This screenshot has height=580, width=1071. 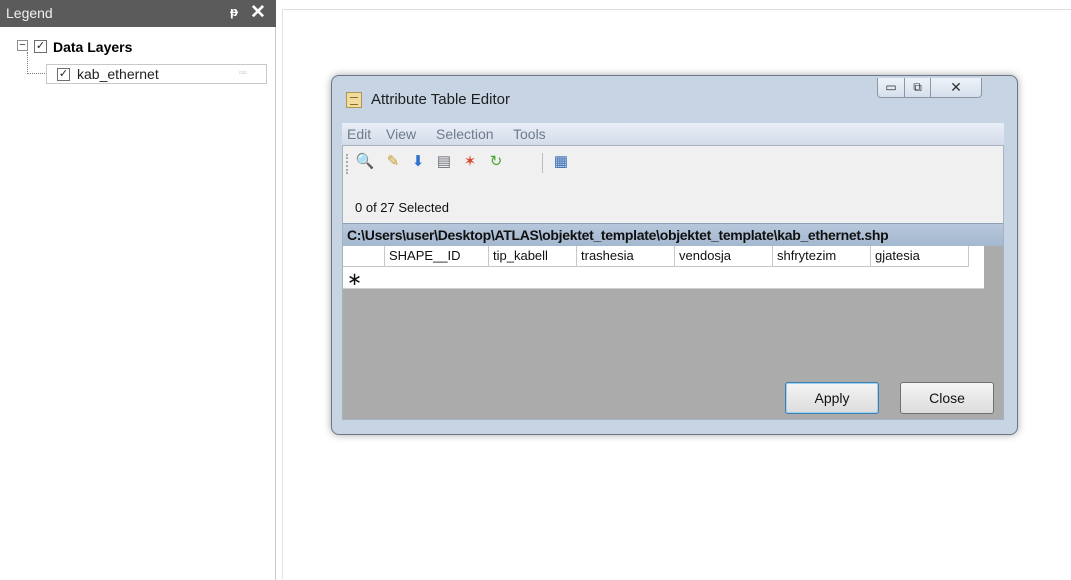 I want to click on table-icon: ▦, so click(x=561, y=162).